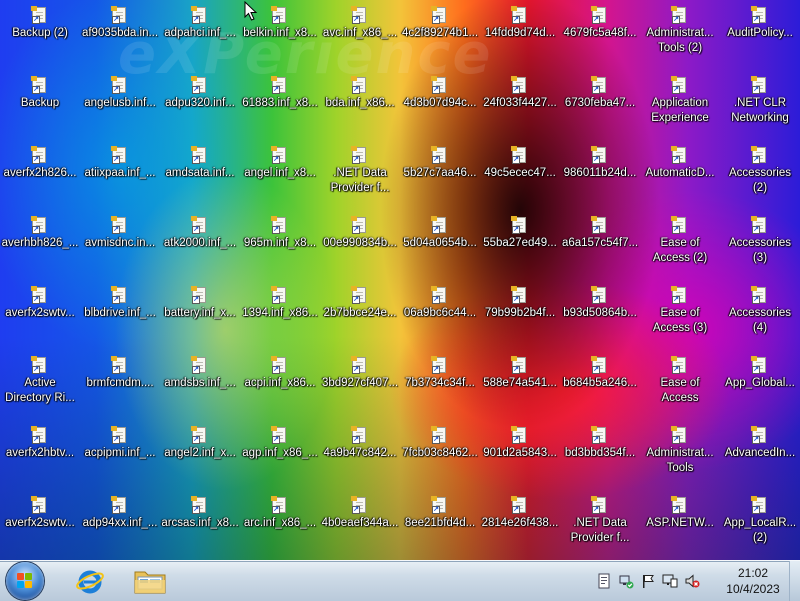 This screenshot has height=601, width=800. I want to click on internet-explorer-icon, so click(90, 582).